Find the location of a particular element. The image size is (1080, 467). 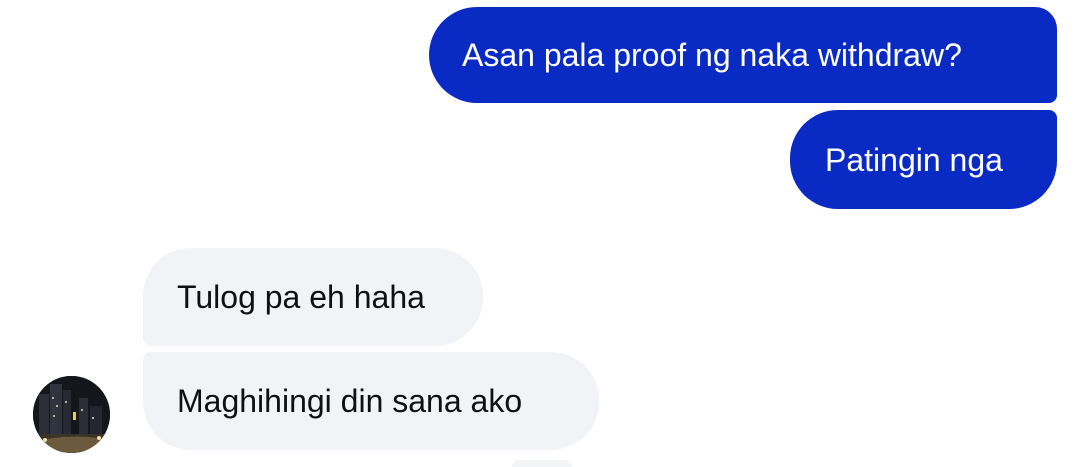

outgoing-message: Asan pala proof ng naka withdraw? is located at coordinates (743, 55).